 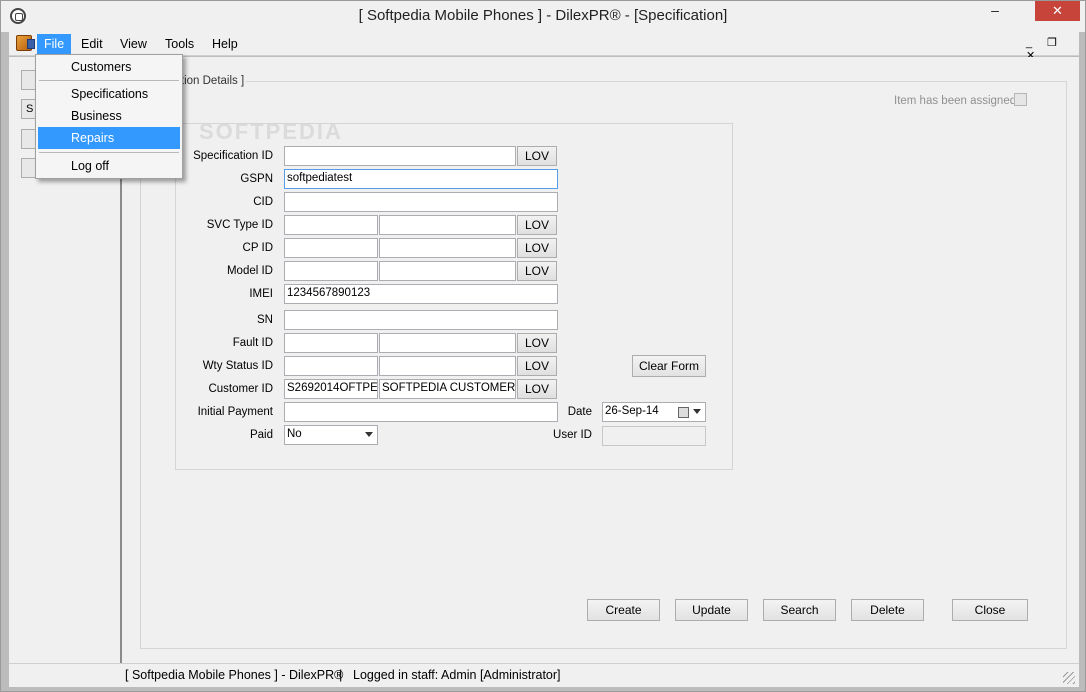 What do you see at coordinates (109, 67) in the screenshot?
I see `menu-item-customers: Customers` at bounding box center [109, 67].